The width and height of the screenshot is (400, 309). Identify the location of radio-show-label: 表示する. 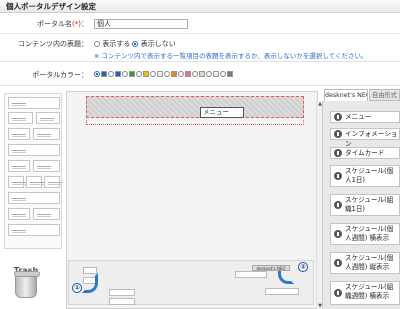
(116, 44).